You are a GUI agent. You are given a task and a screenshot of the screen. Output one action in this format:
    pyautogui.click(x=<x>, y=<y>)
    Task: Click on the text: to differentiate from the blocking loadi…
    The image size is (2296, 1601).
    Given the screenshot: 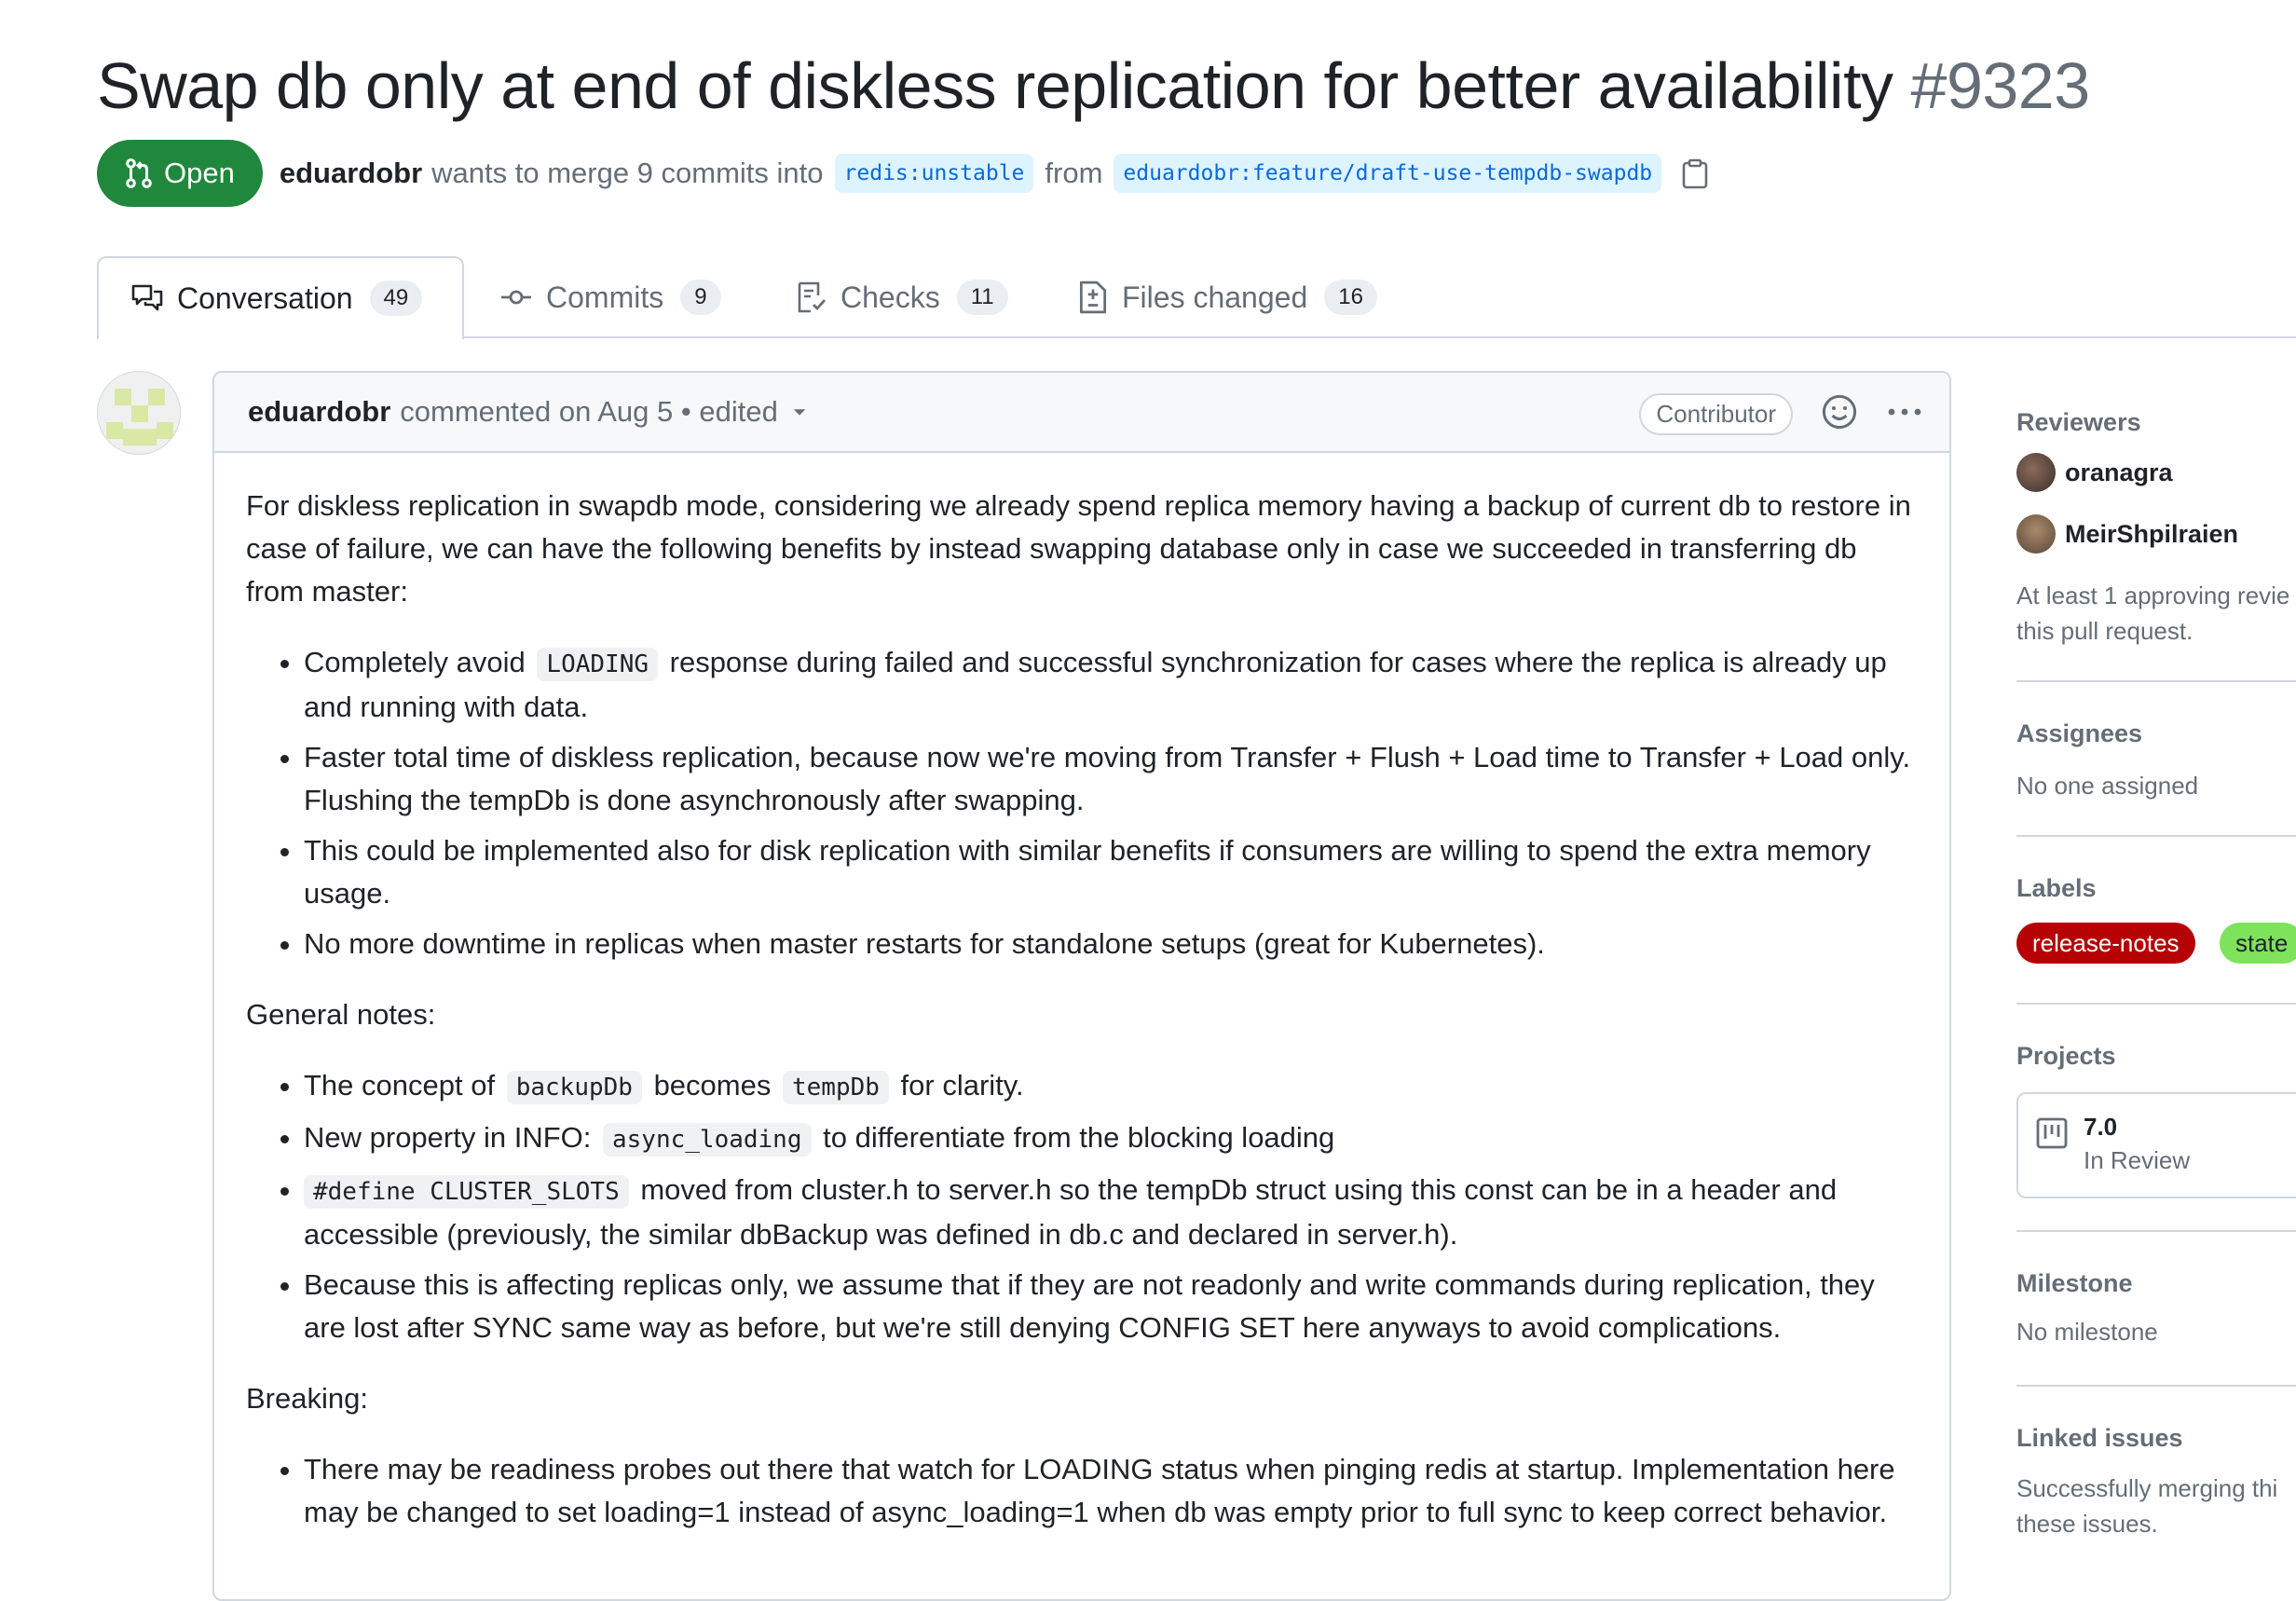 What is the action you would take?
    pyautogui.click(x=1079, y=1137)
    